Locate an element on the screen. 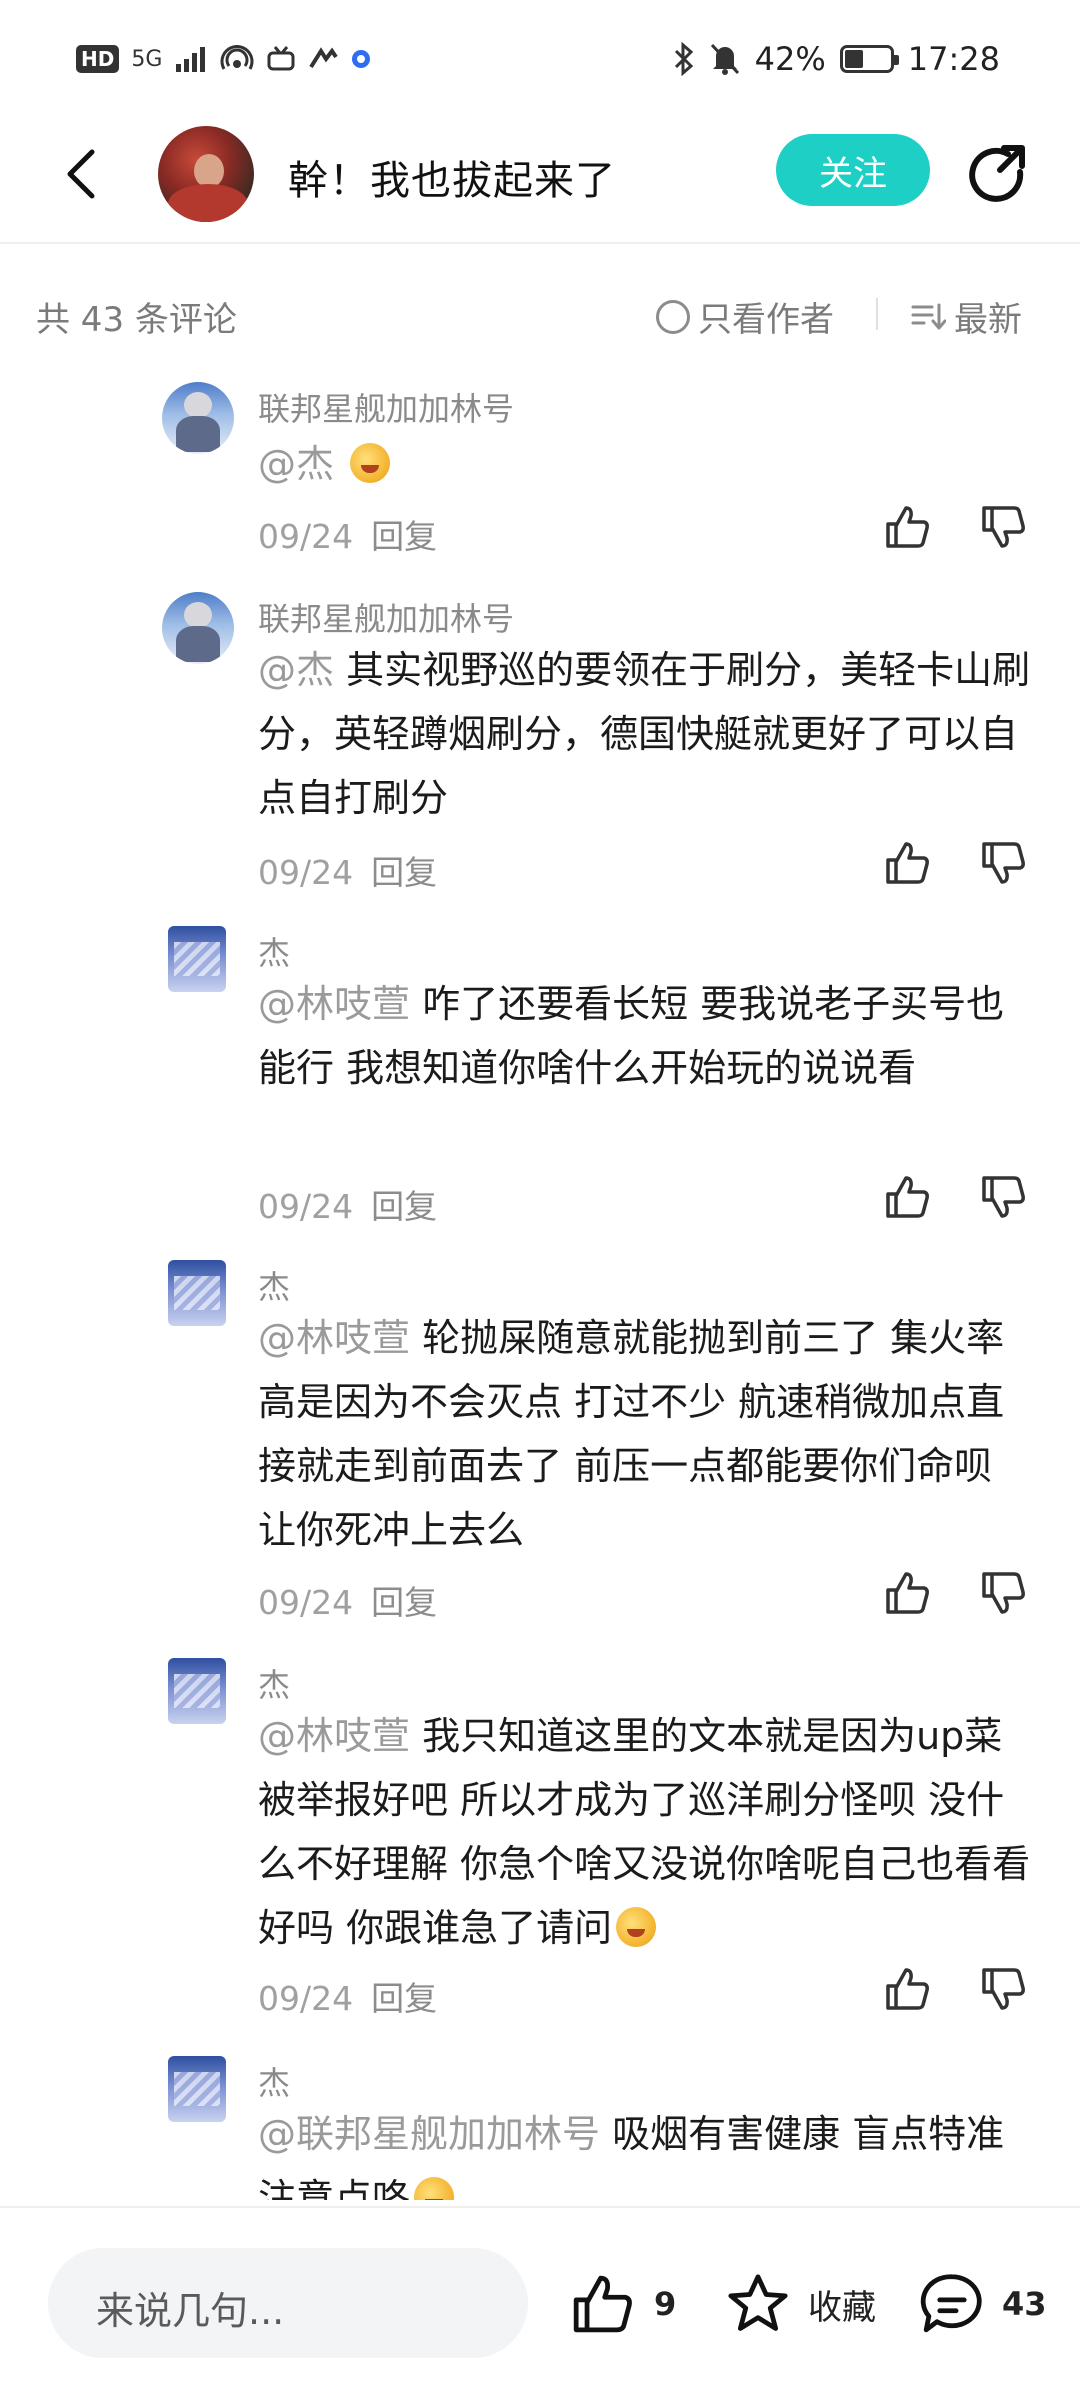 The height and width of the screenshot is (2388, 1080). comment-text: @林吱萱 咋了还要看长短 要我说老子买号也能行 我想知道你啥什么开始玩的说说看 is located at coordinates (648, 1036).